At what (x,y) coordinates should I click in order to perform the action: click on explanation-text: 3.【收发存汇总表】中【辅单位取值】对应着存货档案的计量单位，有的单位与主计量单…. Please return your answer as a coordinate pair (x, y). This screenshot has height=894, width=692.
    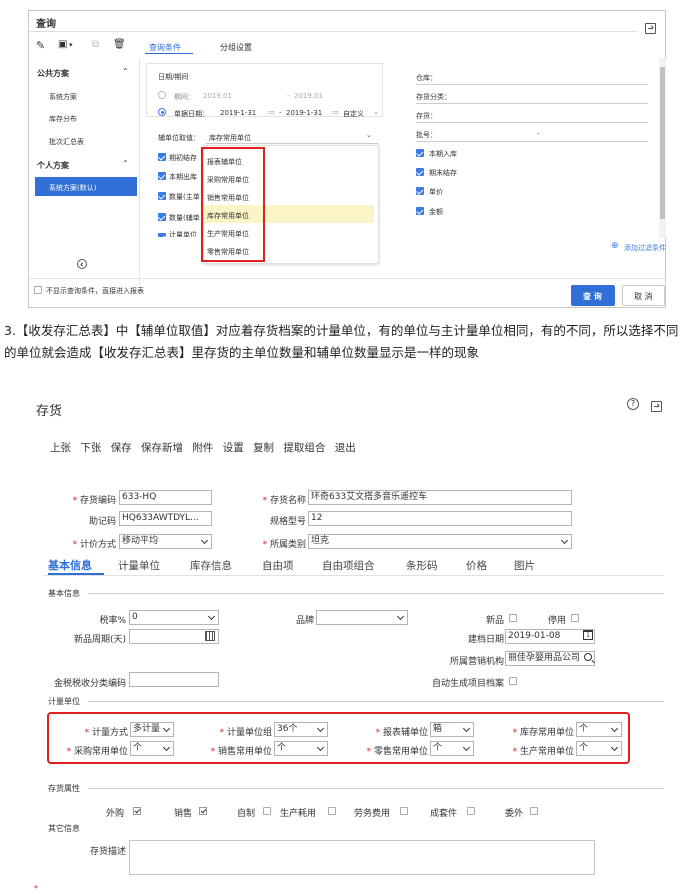
    Looking at the image, I should click on (341, 341).